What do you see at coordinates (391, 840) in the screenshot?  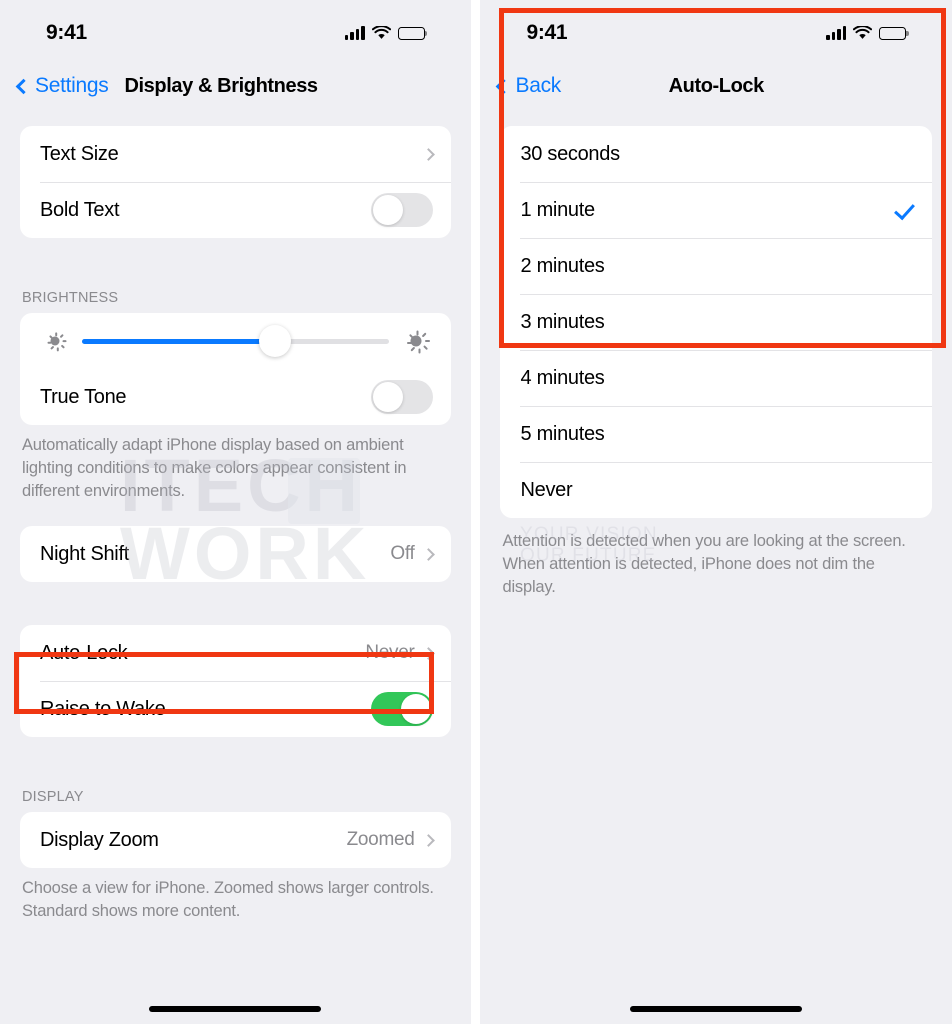 I see `row-accessory: Zoomed` at bounding box center [391, 840].